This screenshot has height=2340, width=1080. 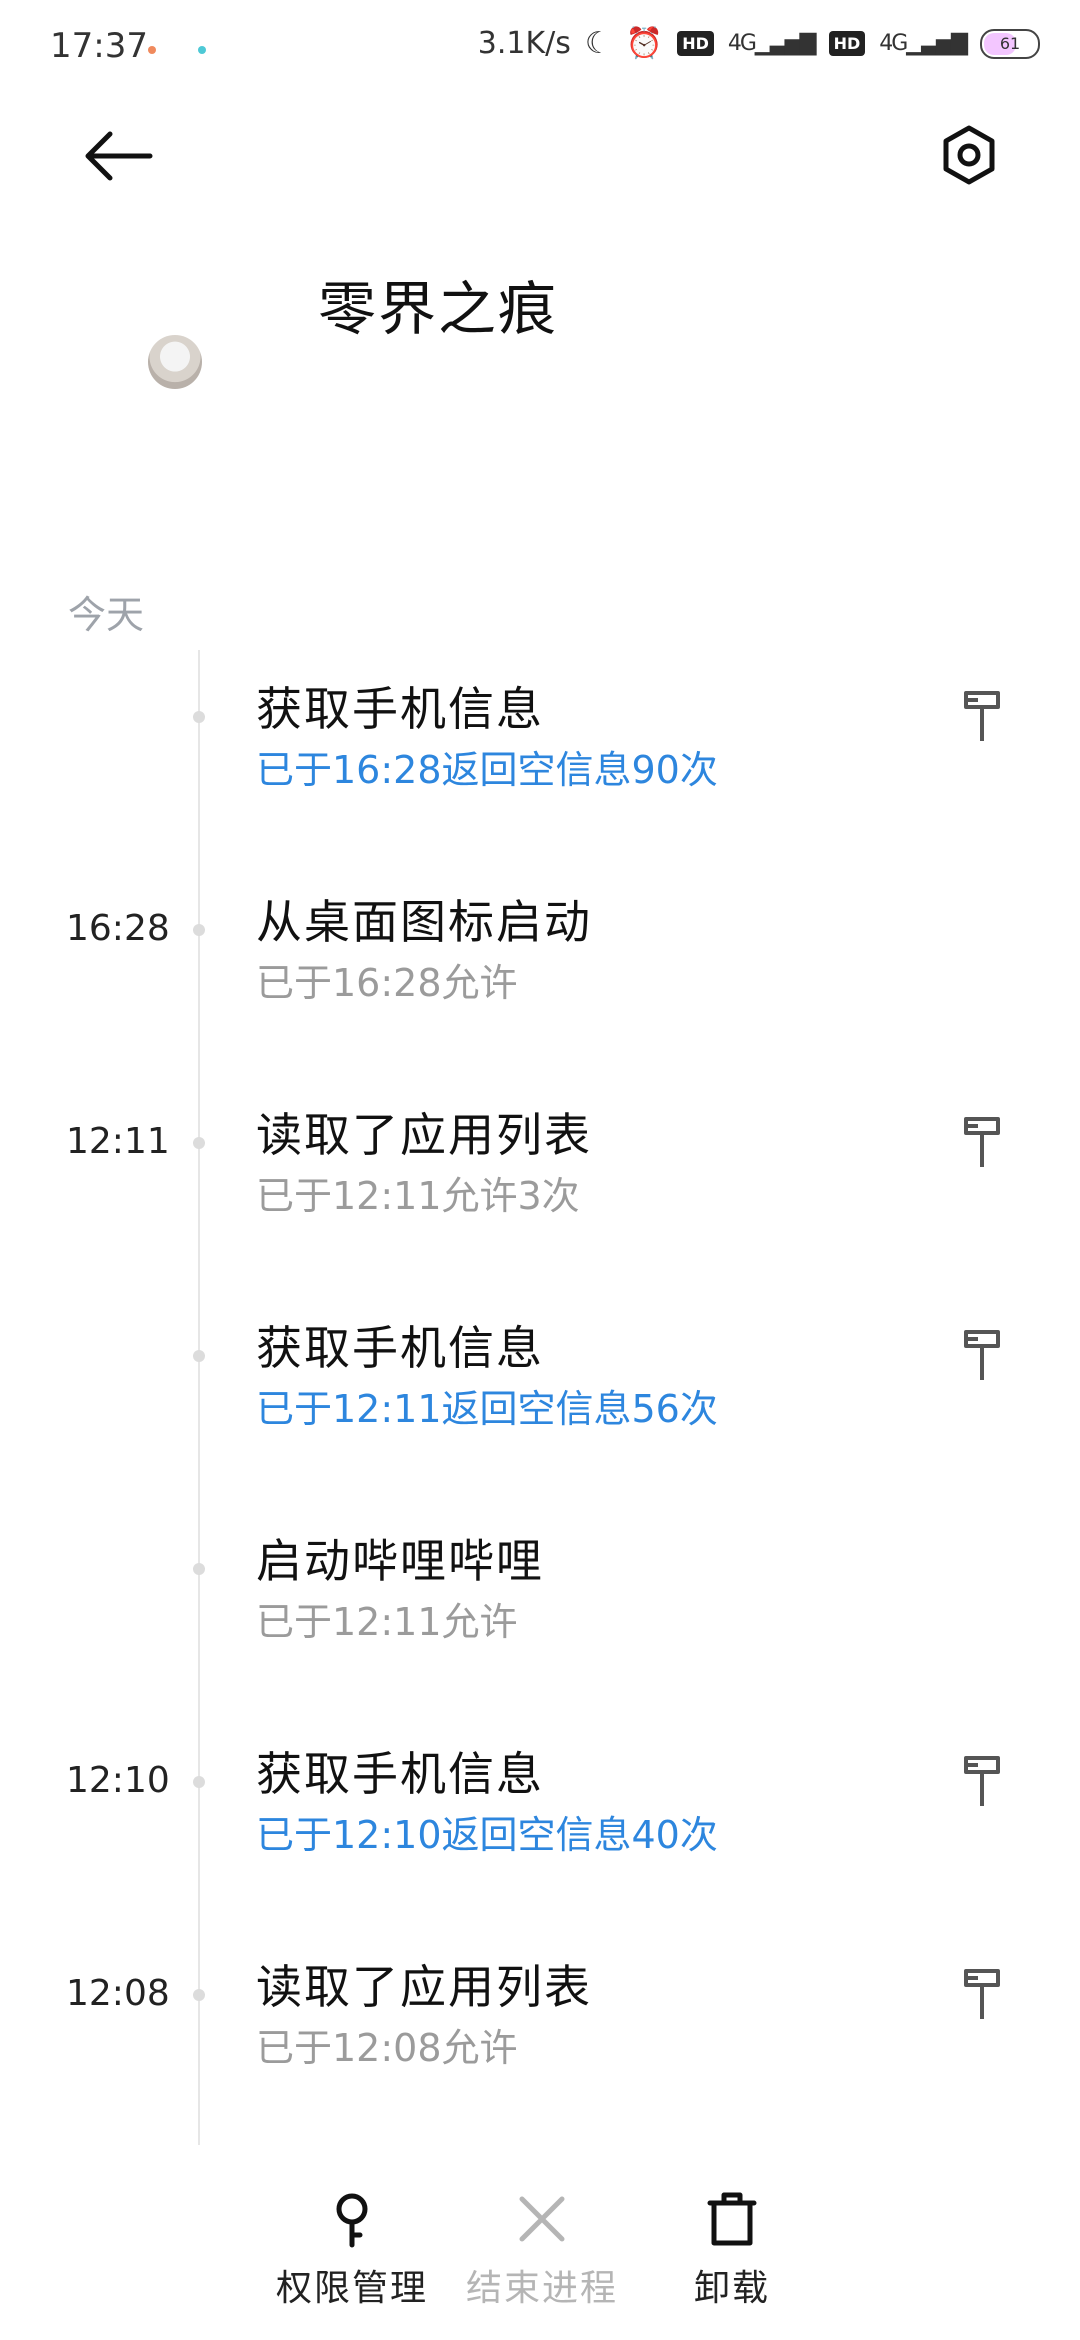 I want to click on timeline-entry: 12:08 读取了应用列表已于12:08允许, so click(x=540, y=1999).